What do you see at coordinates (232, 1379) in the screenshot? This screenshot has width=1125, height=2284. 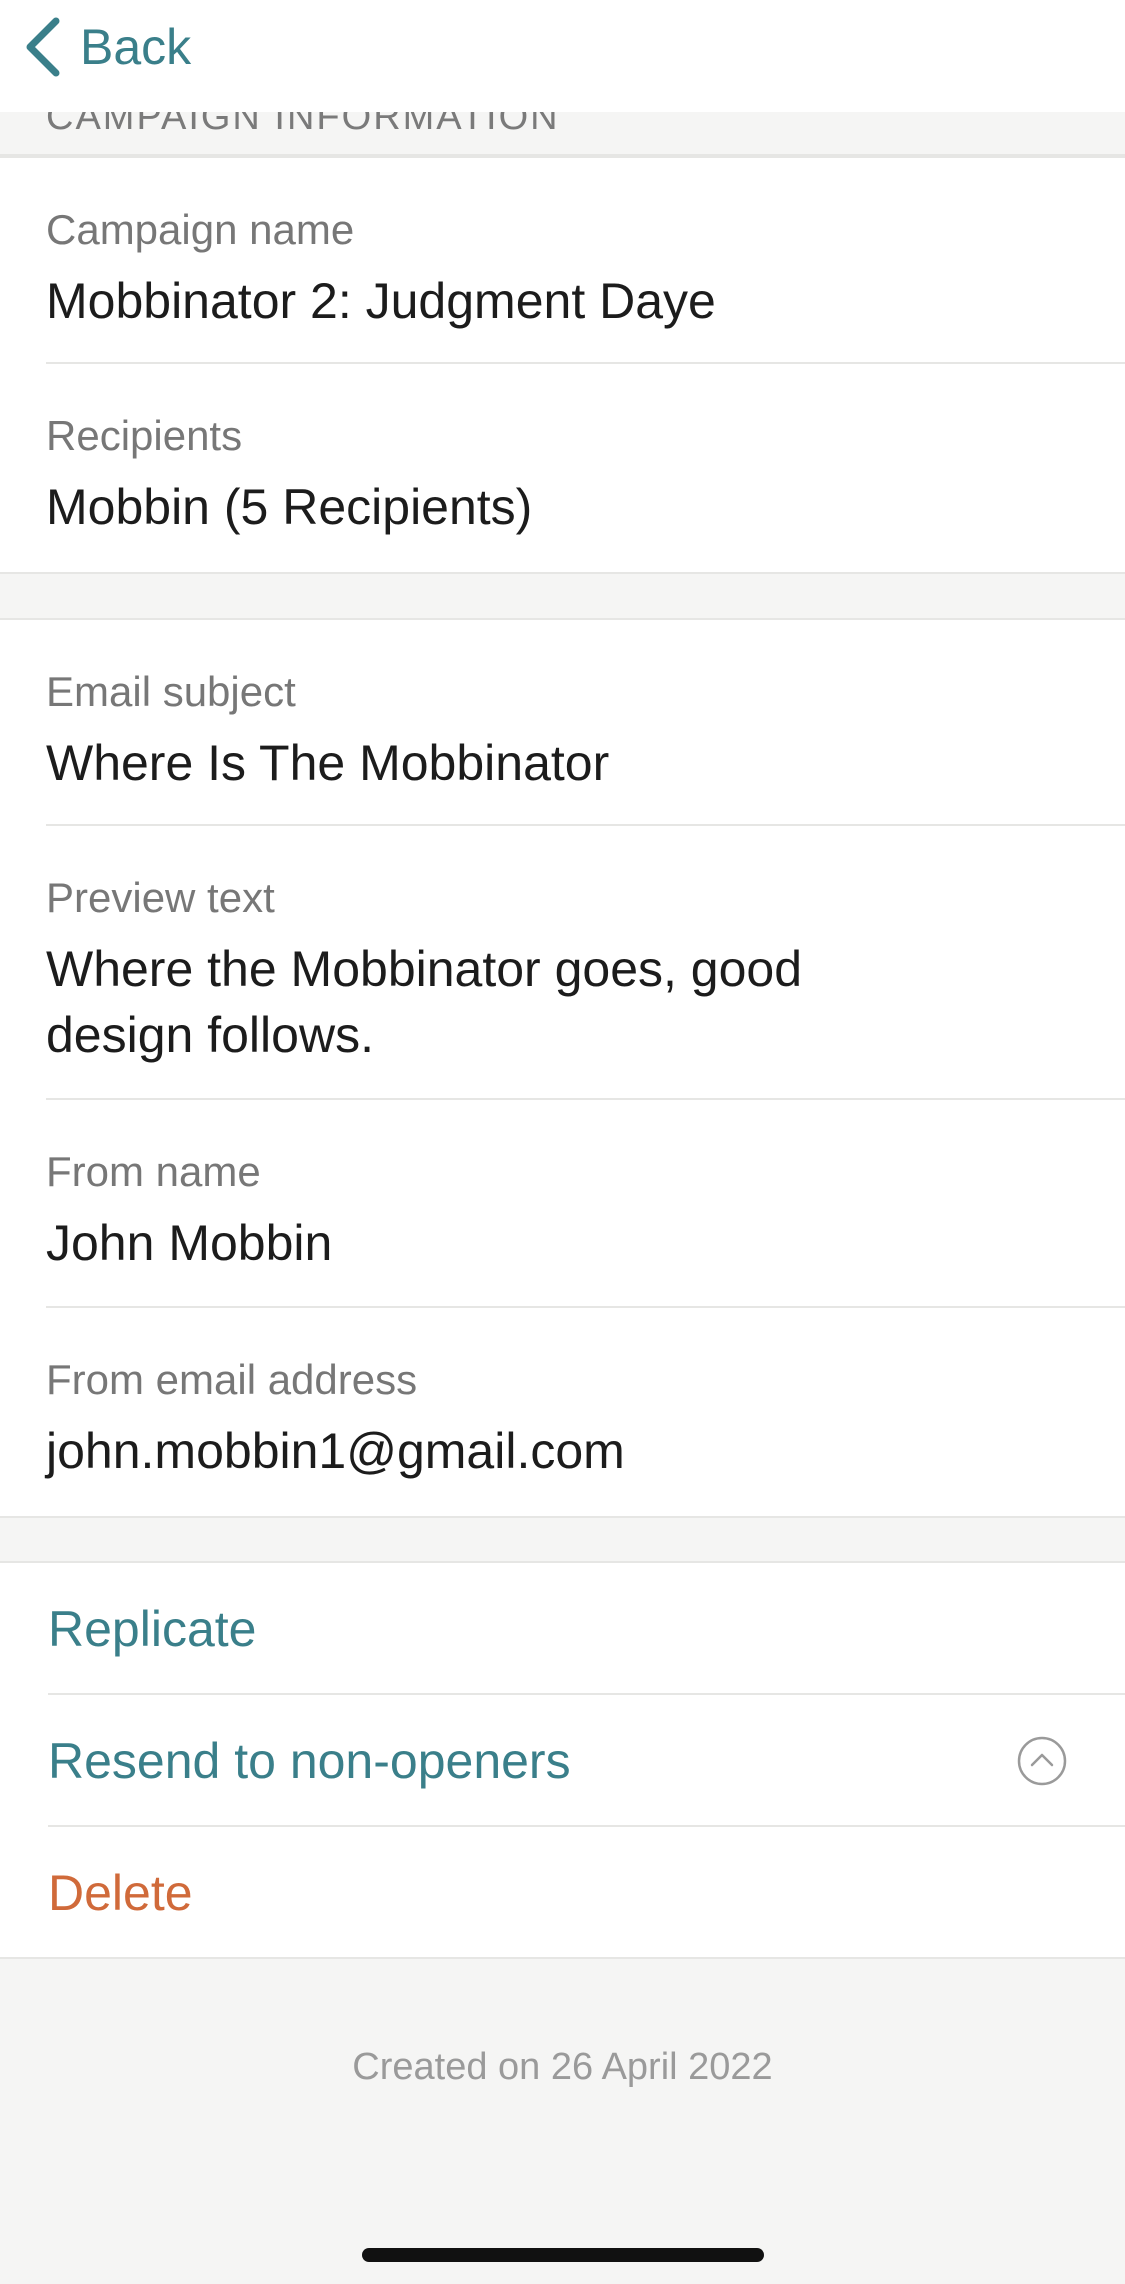 I see `from-email-label: From email address` at bounding box center [232, 1379].